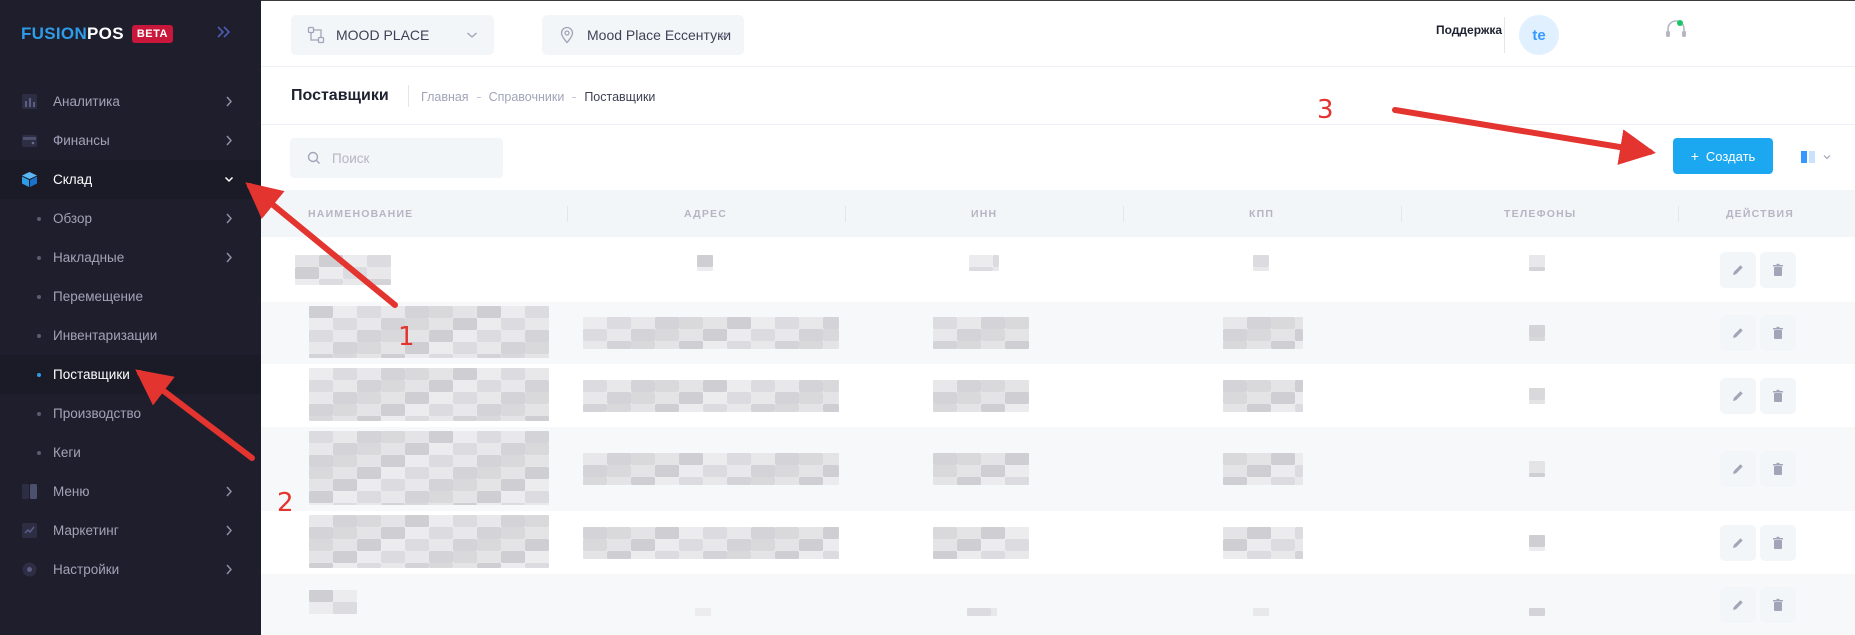 The image size is (1855, 635). I want to click on sidebar-item-invoices: Накладные, so click(130, 257).